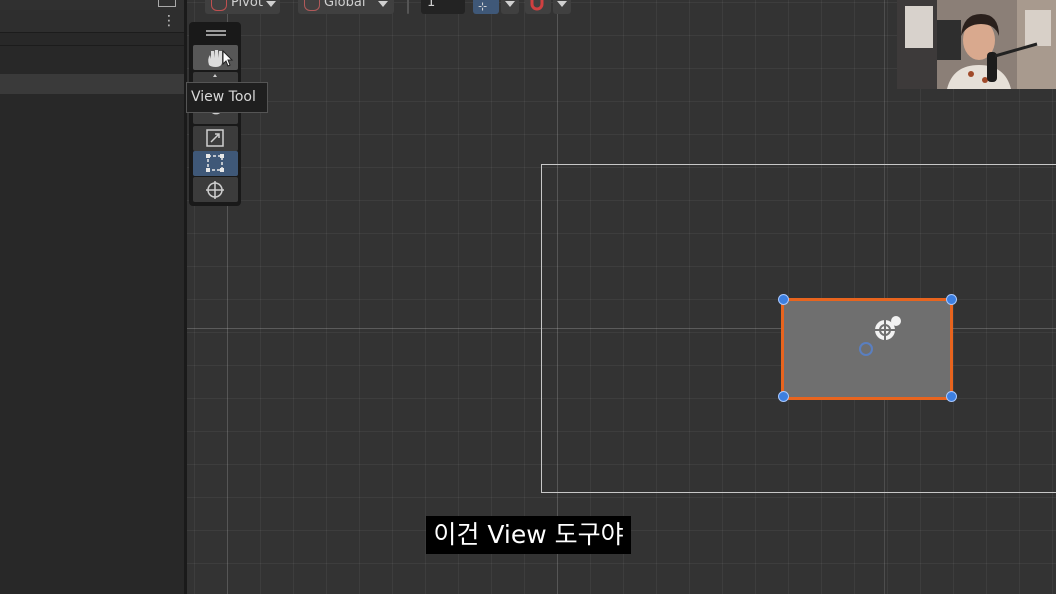  Describe the element at coordinates (221, 58) in the screenshot. I see `hand-icon` at that location.